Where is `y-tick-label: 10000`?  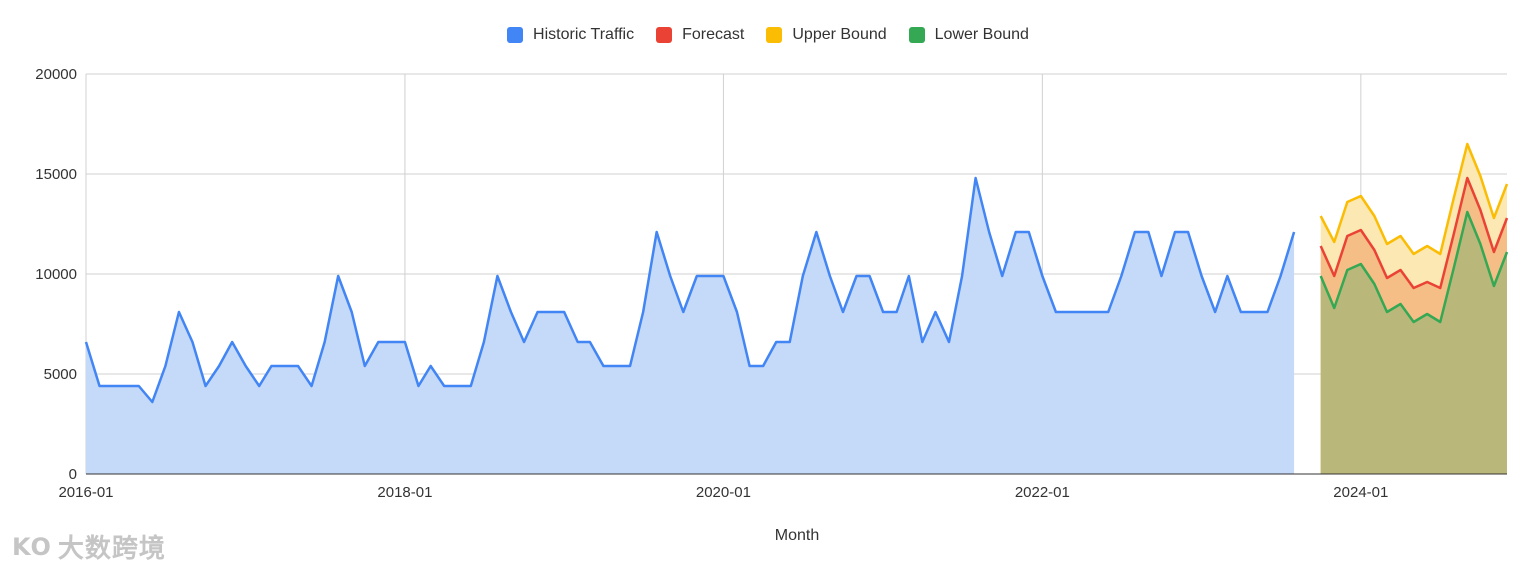 y-tick-label: 10000 is located at coordinates (56, 274).